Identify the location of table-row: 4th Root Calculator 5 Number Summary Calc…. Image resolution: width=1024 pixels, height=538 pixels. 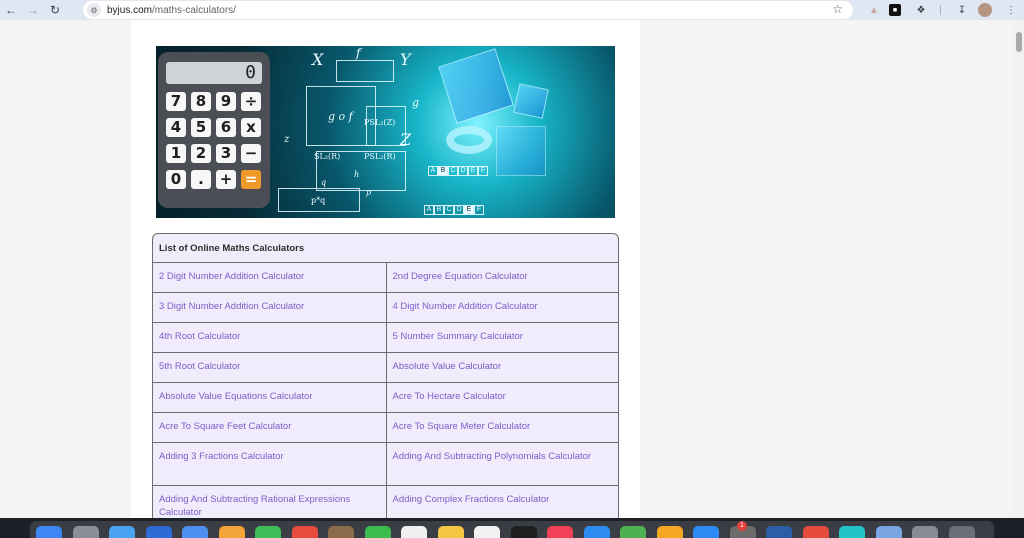
(385, 338).